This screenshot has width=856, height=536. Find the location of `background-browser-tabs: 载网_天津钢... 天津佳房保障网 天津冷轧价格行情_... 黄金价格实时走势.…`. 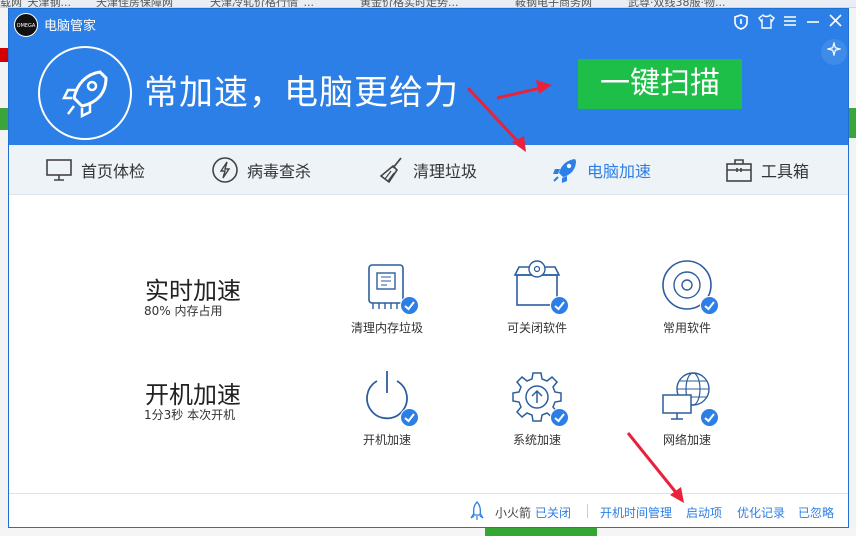

background-browser-tabs: 载网_天津钢... 天津佳房保障网 天津冷轧价格行情_... 黄金价格实时走势.… is located at coordinates (428, 4).